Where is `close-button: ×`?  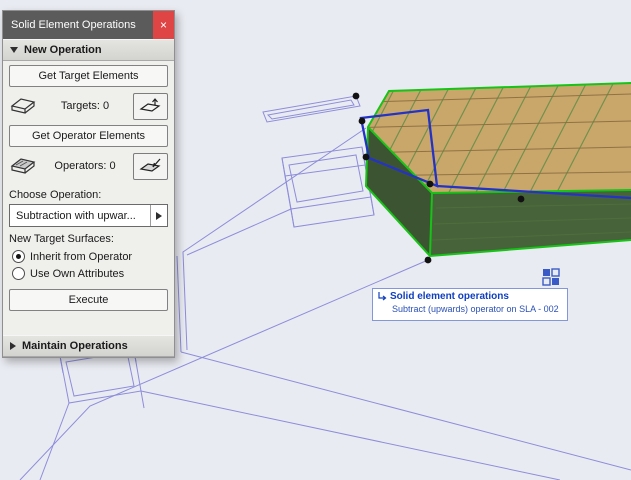 close-button: × is located at coordinates (163, 25).